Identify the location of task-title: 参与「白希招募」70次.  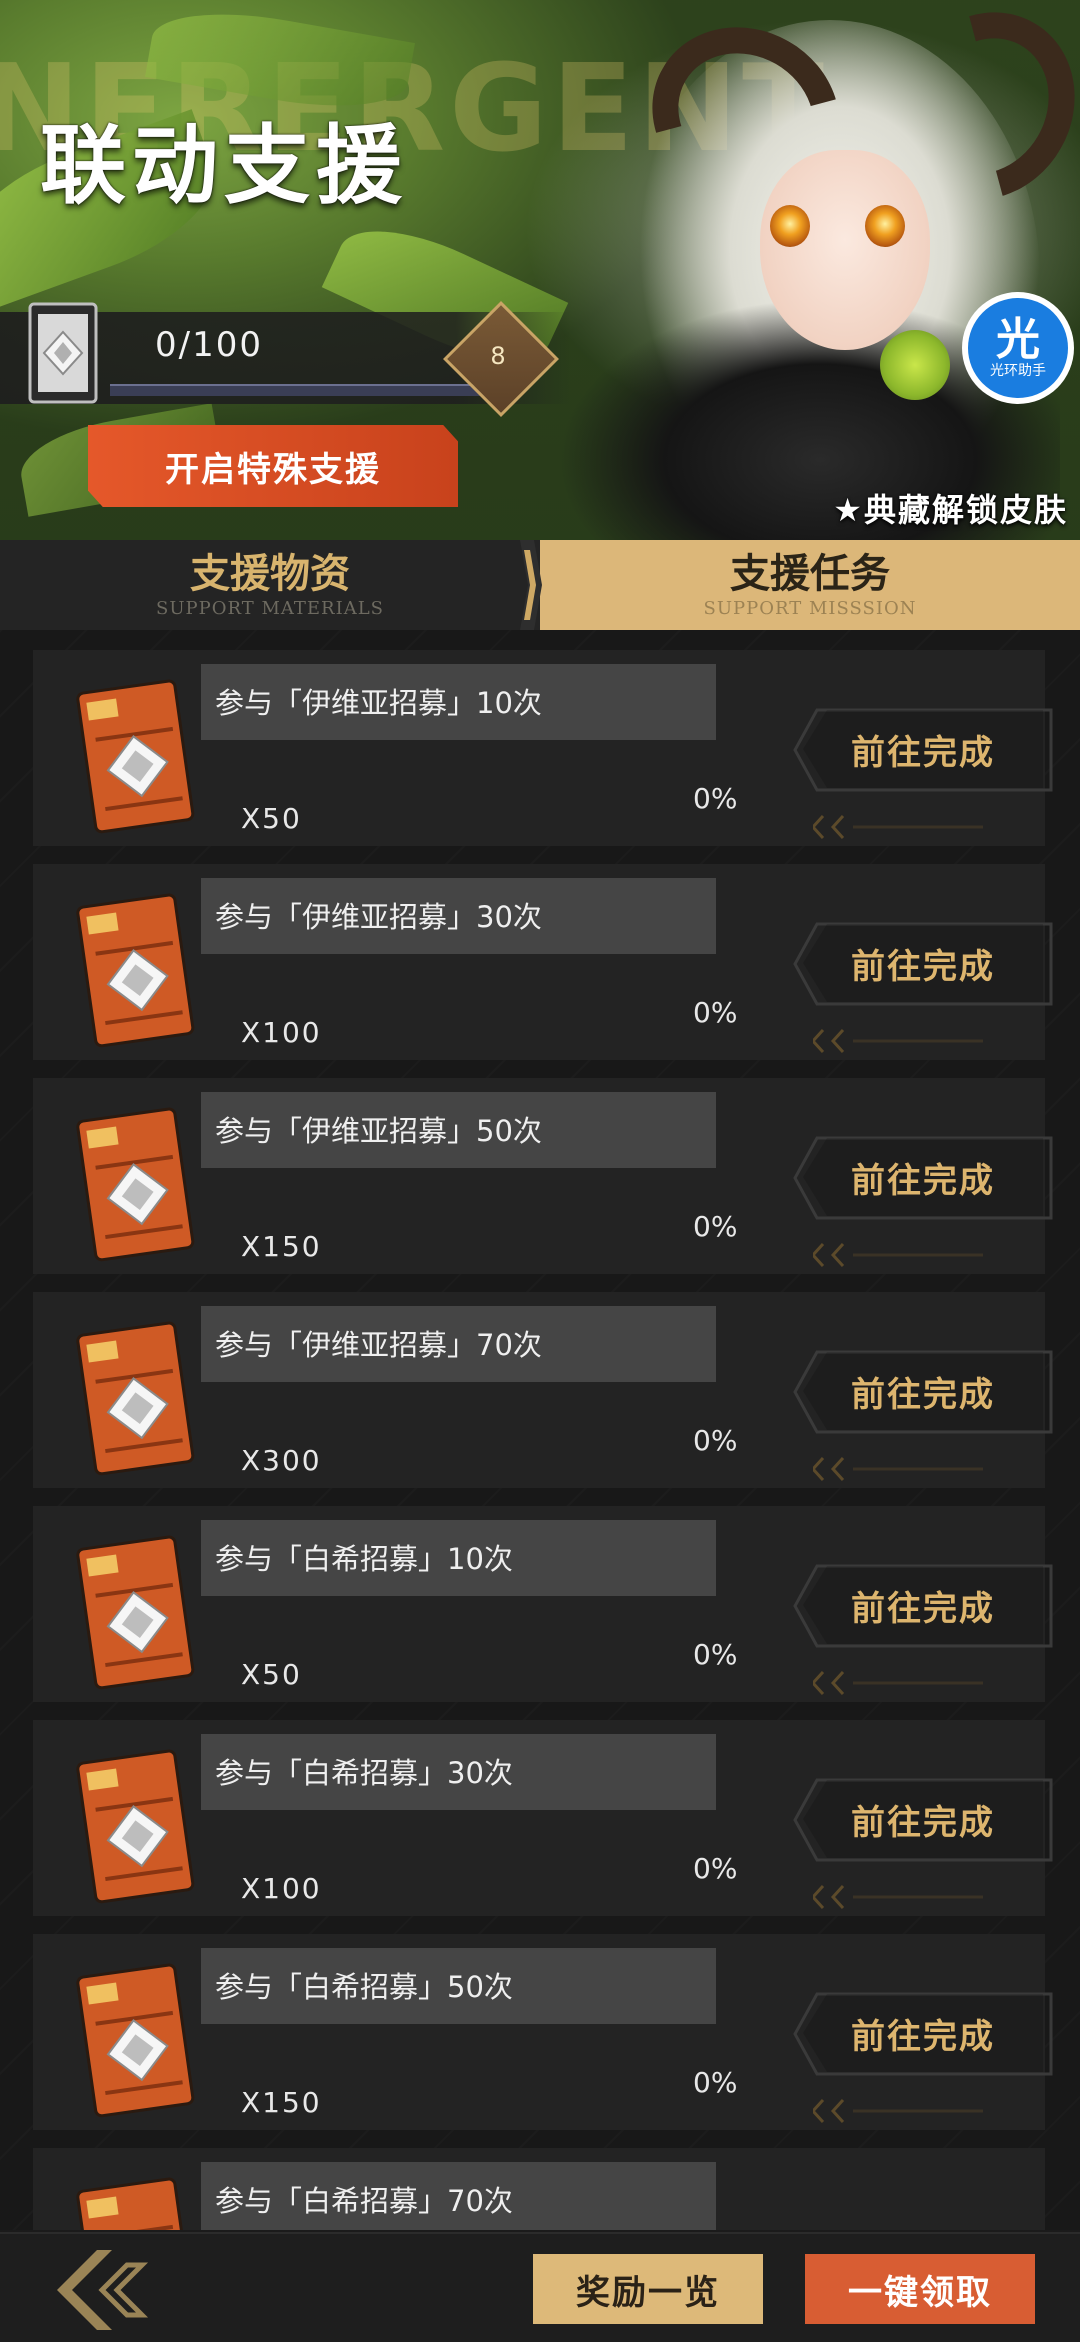
(364, 2201).